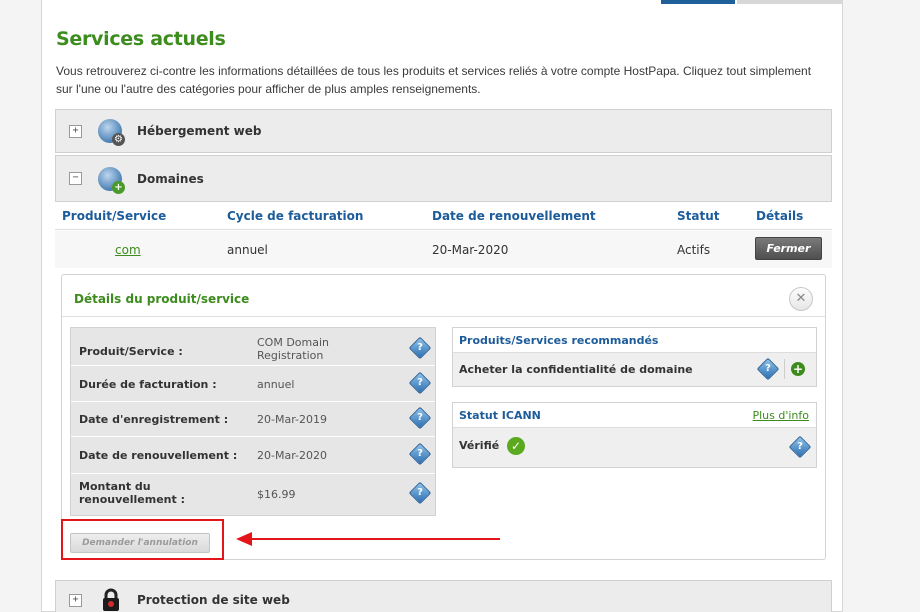 This screenshot has height=612, width=920. What do you see at coordinates (292, 419) in the screenshot?
I see `info-value: 20-Mar-2019` at bounding box center [292, 419].